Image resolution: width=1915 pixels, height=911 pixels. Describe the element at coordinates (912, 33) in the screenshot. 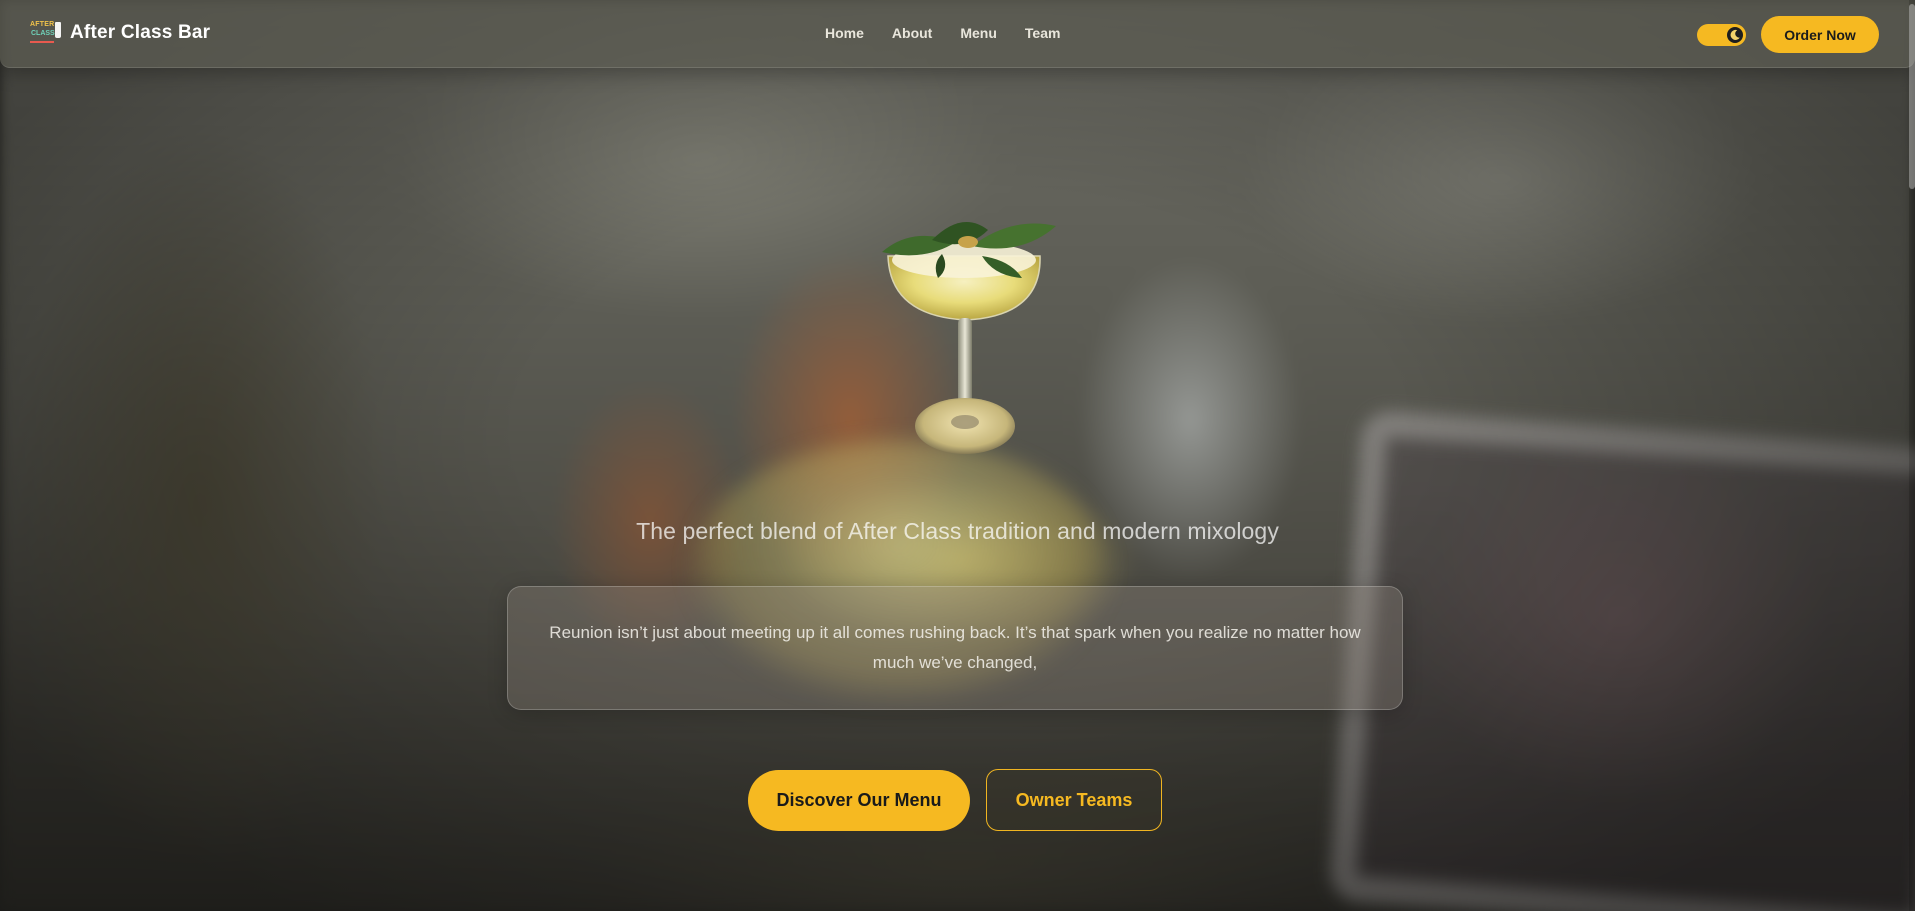

I see `nav-link-about: About` at that location.